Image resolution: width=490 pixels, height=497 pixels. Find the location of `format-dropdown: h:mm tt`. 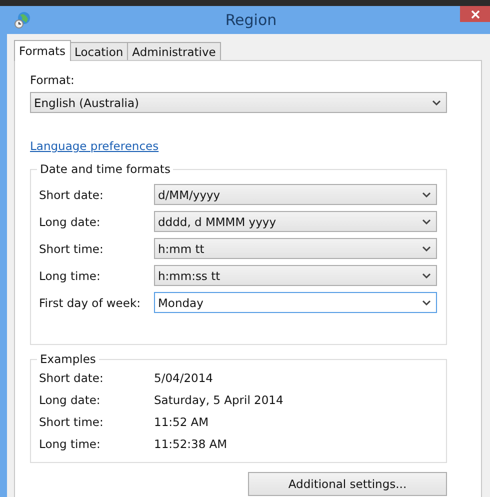

format-dropdown: h:mm tt is located at coordinates (295, 248).